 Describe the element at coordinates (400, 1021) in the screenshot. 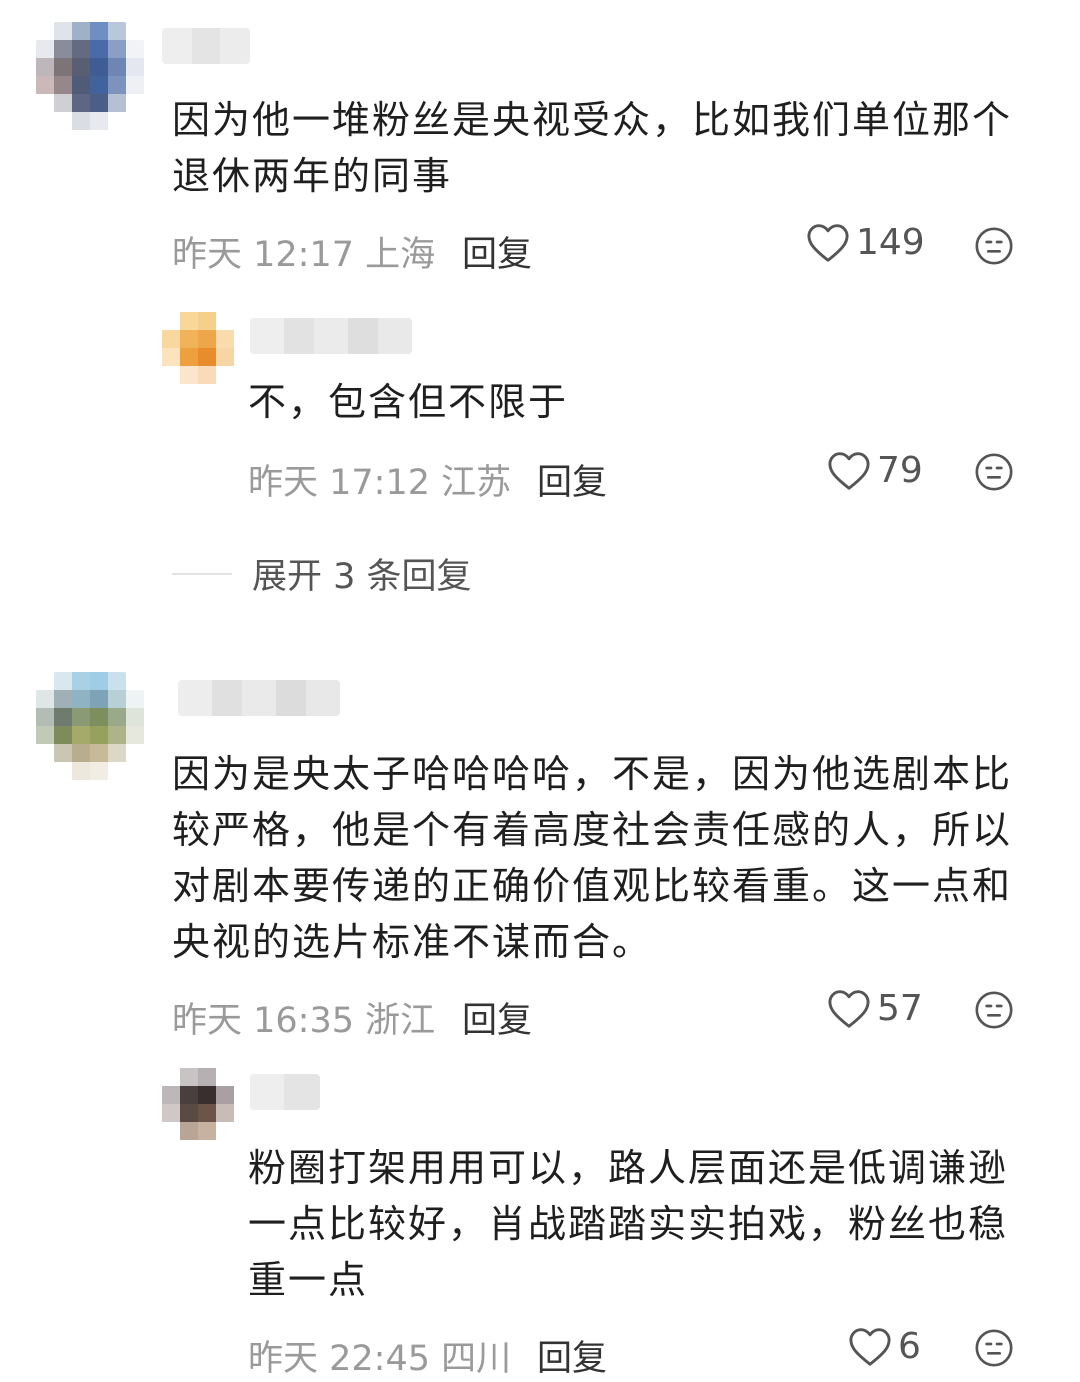

I see `comment-location: 浙江` at that location.